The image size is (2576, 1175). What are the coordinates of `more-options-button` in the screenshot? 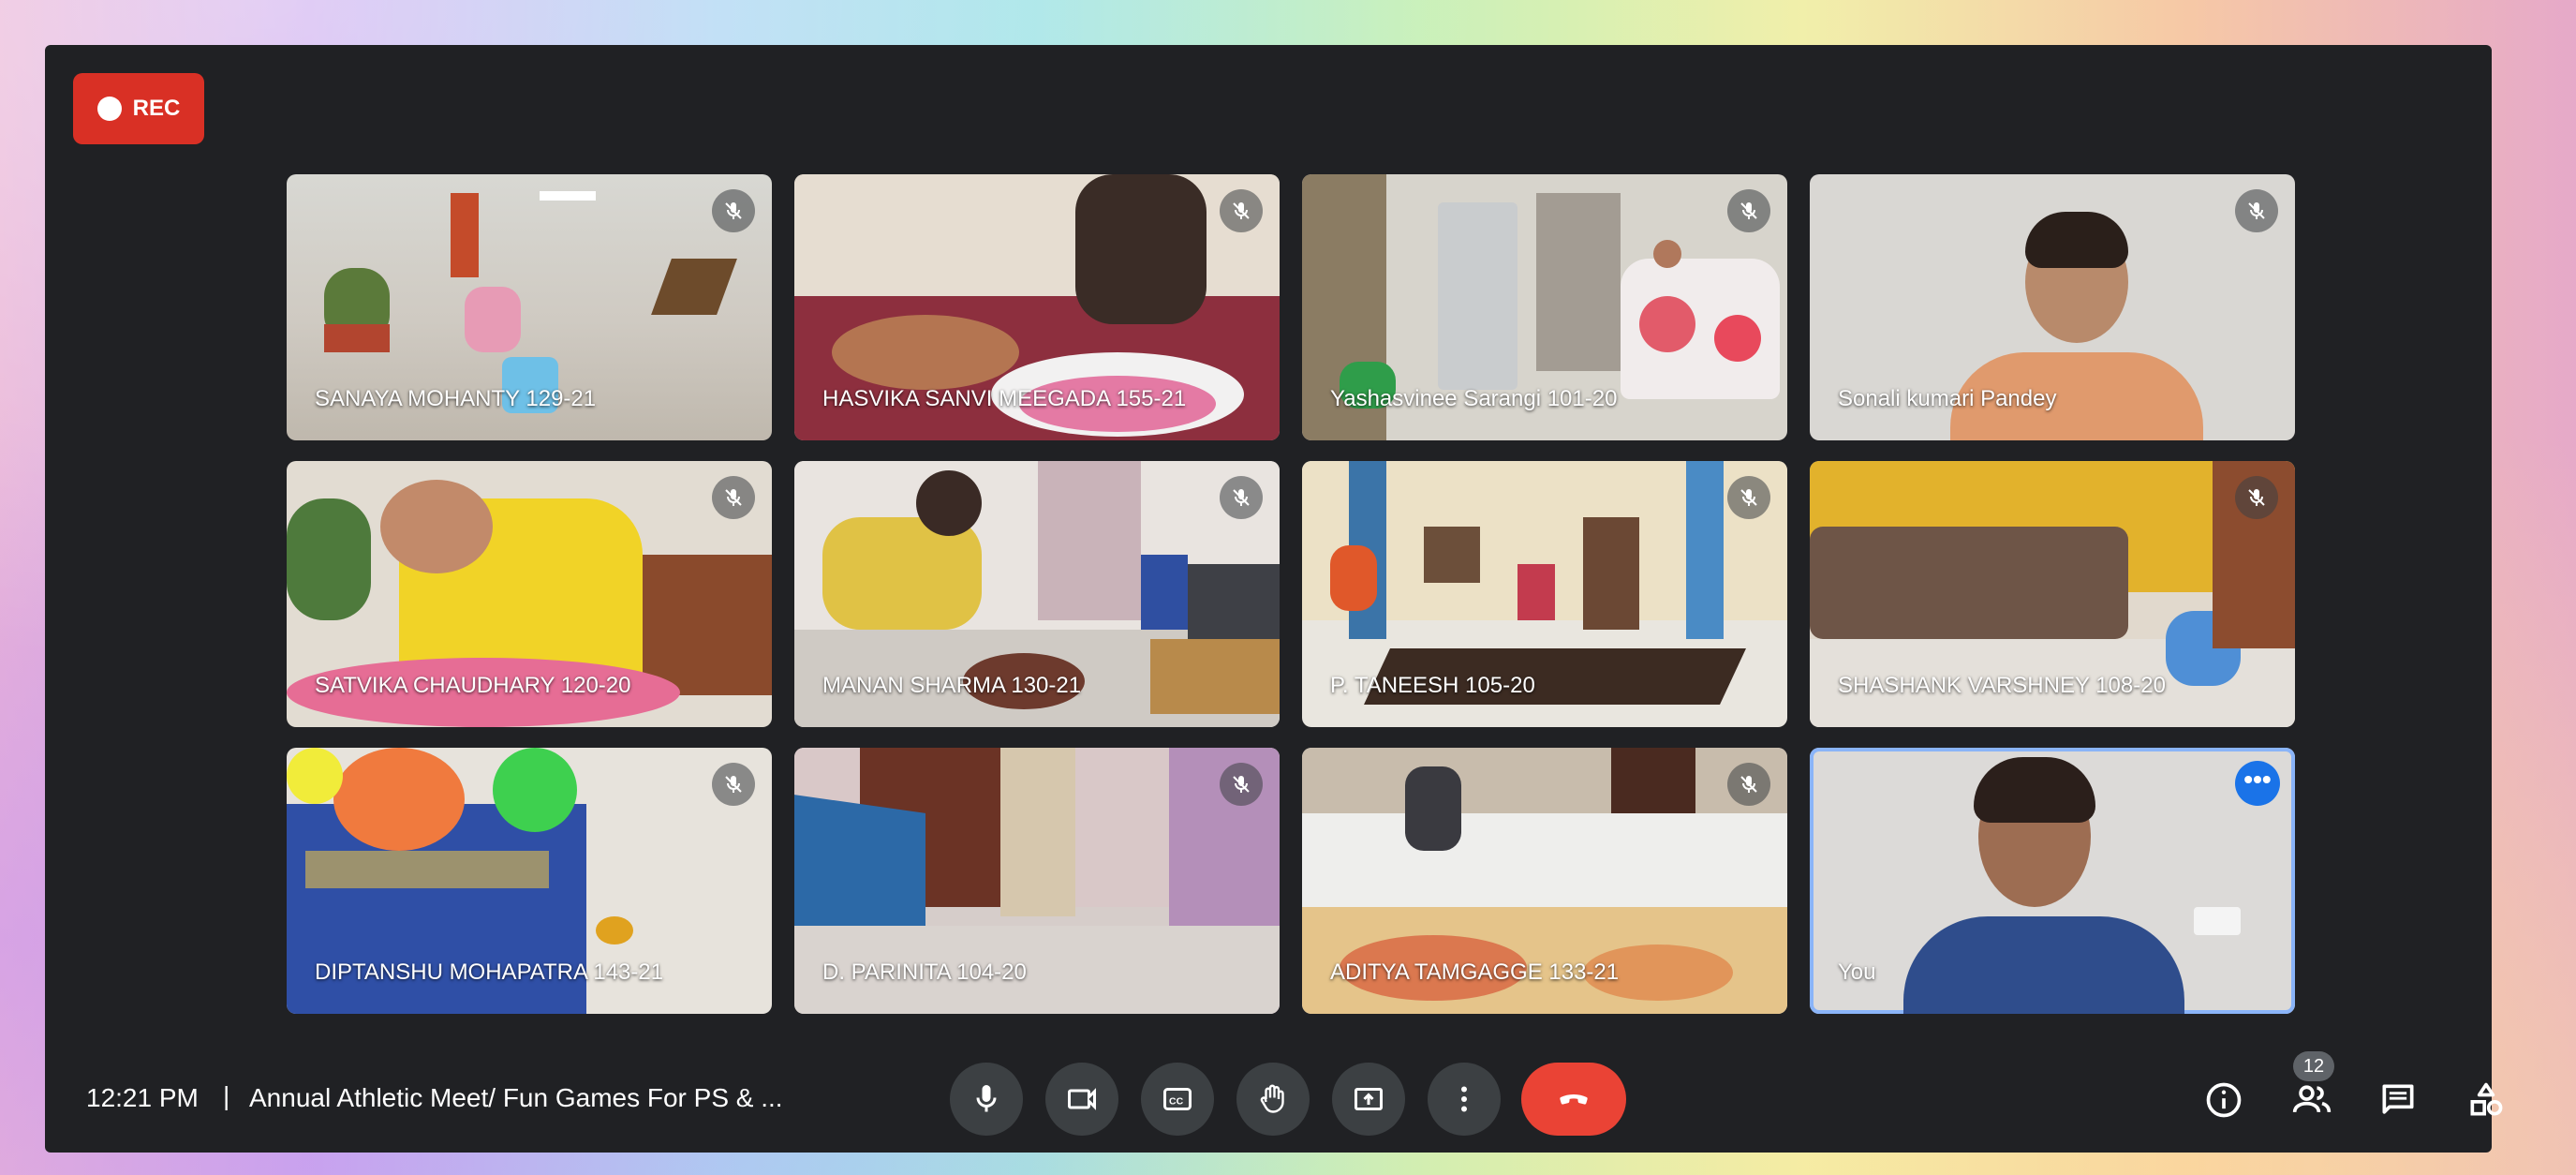 It's located at (1464, 1099).